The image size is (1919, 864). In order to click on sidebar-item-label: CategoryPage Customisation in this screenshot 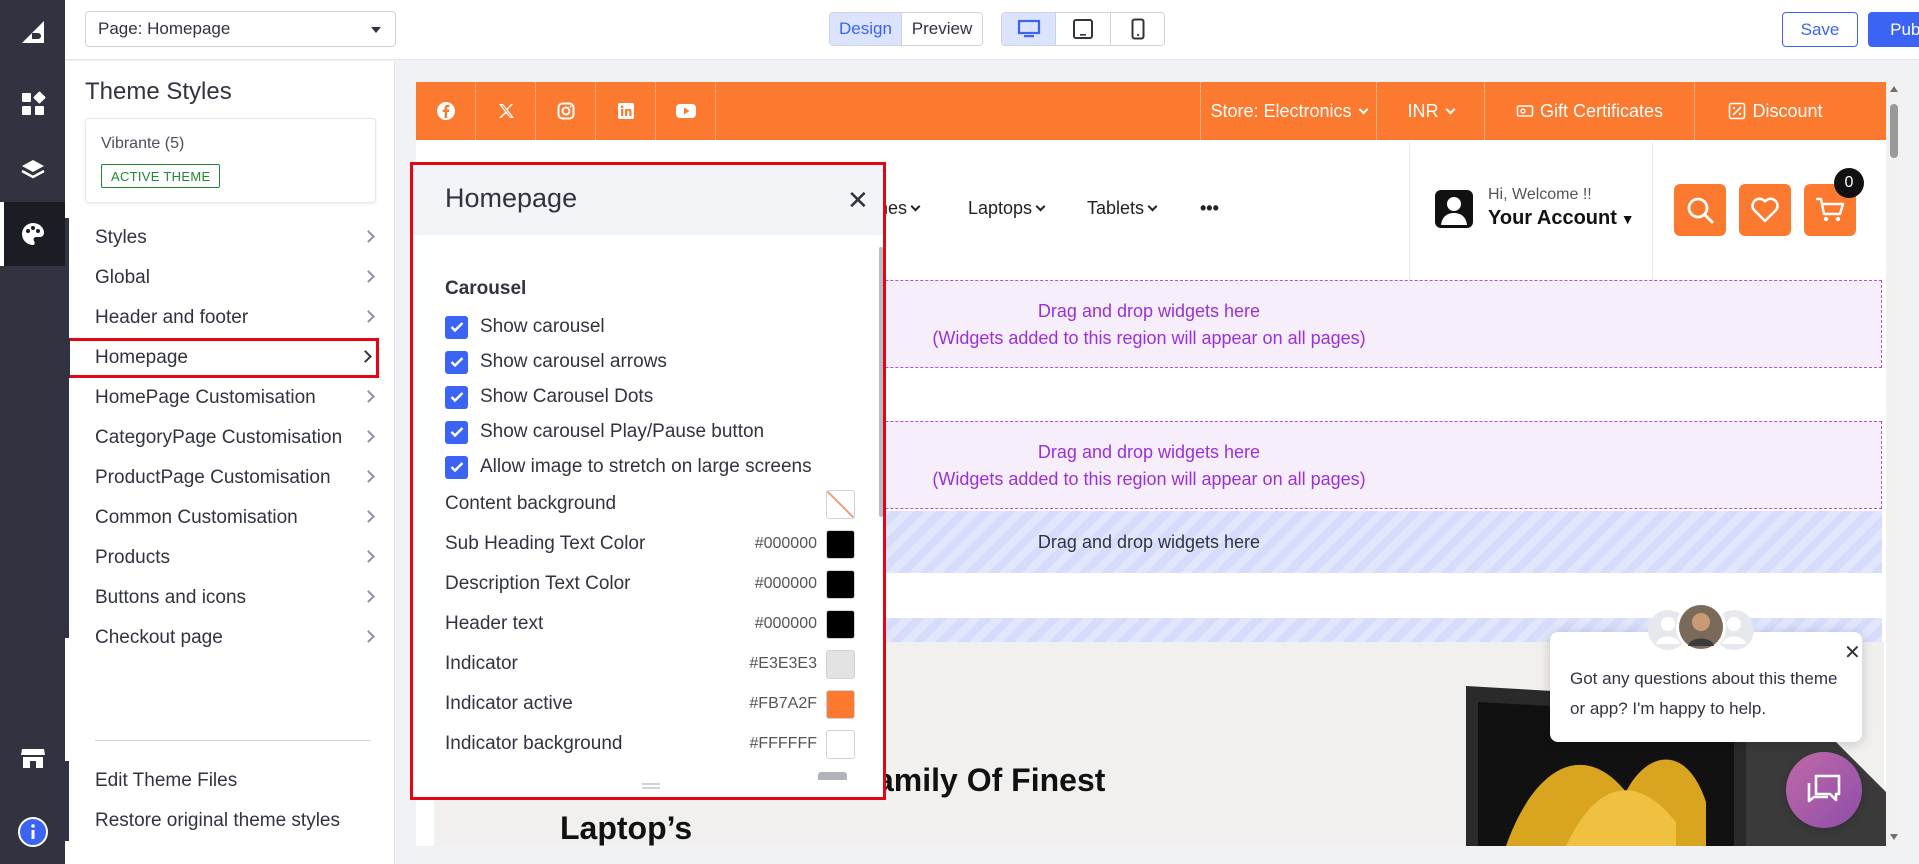, I will do `click(219, 437)`.